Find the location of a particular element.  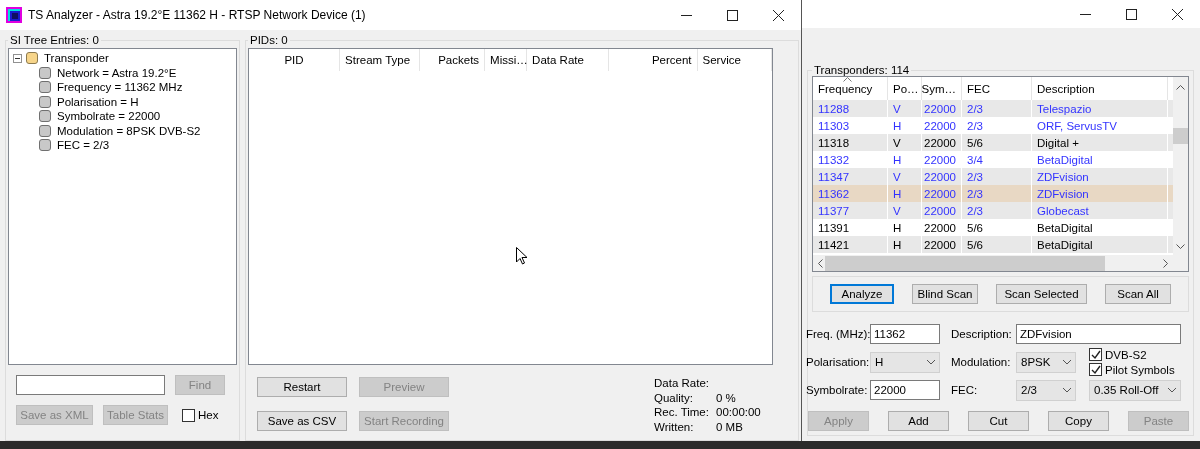

dropdown: 8PSK is located at coordinates (1046, 362).